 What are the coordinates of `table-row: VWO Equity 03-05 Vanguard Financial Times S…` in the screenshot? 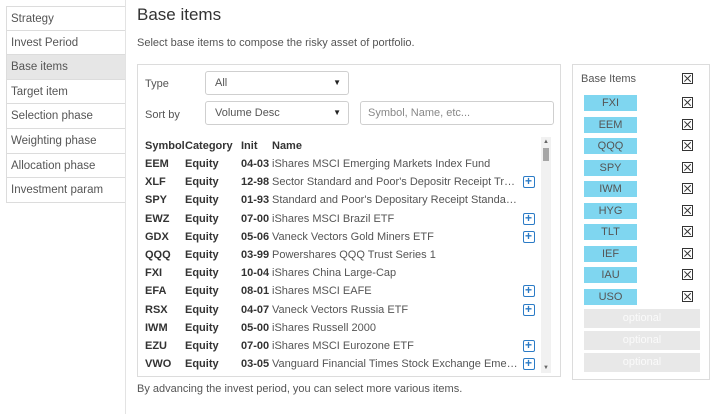 It's located at (341, 364).